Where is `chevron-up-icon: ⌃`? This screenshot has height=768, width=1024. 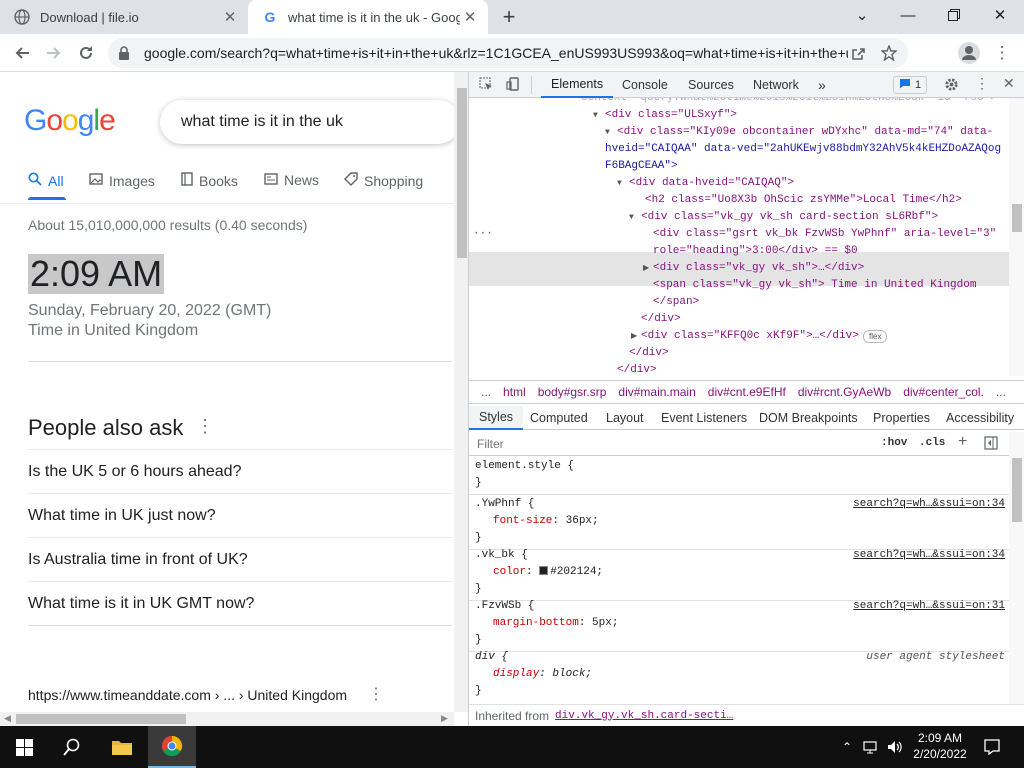
chevron-up-icon: ⌃ is located at coordinates (847, 747).